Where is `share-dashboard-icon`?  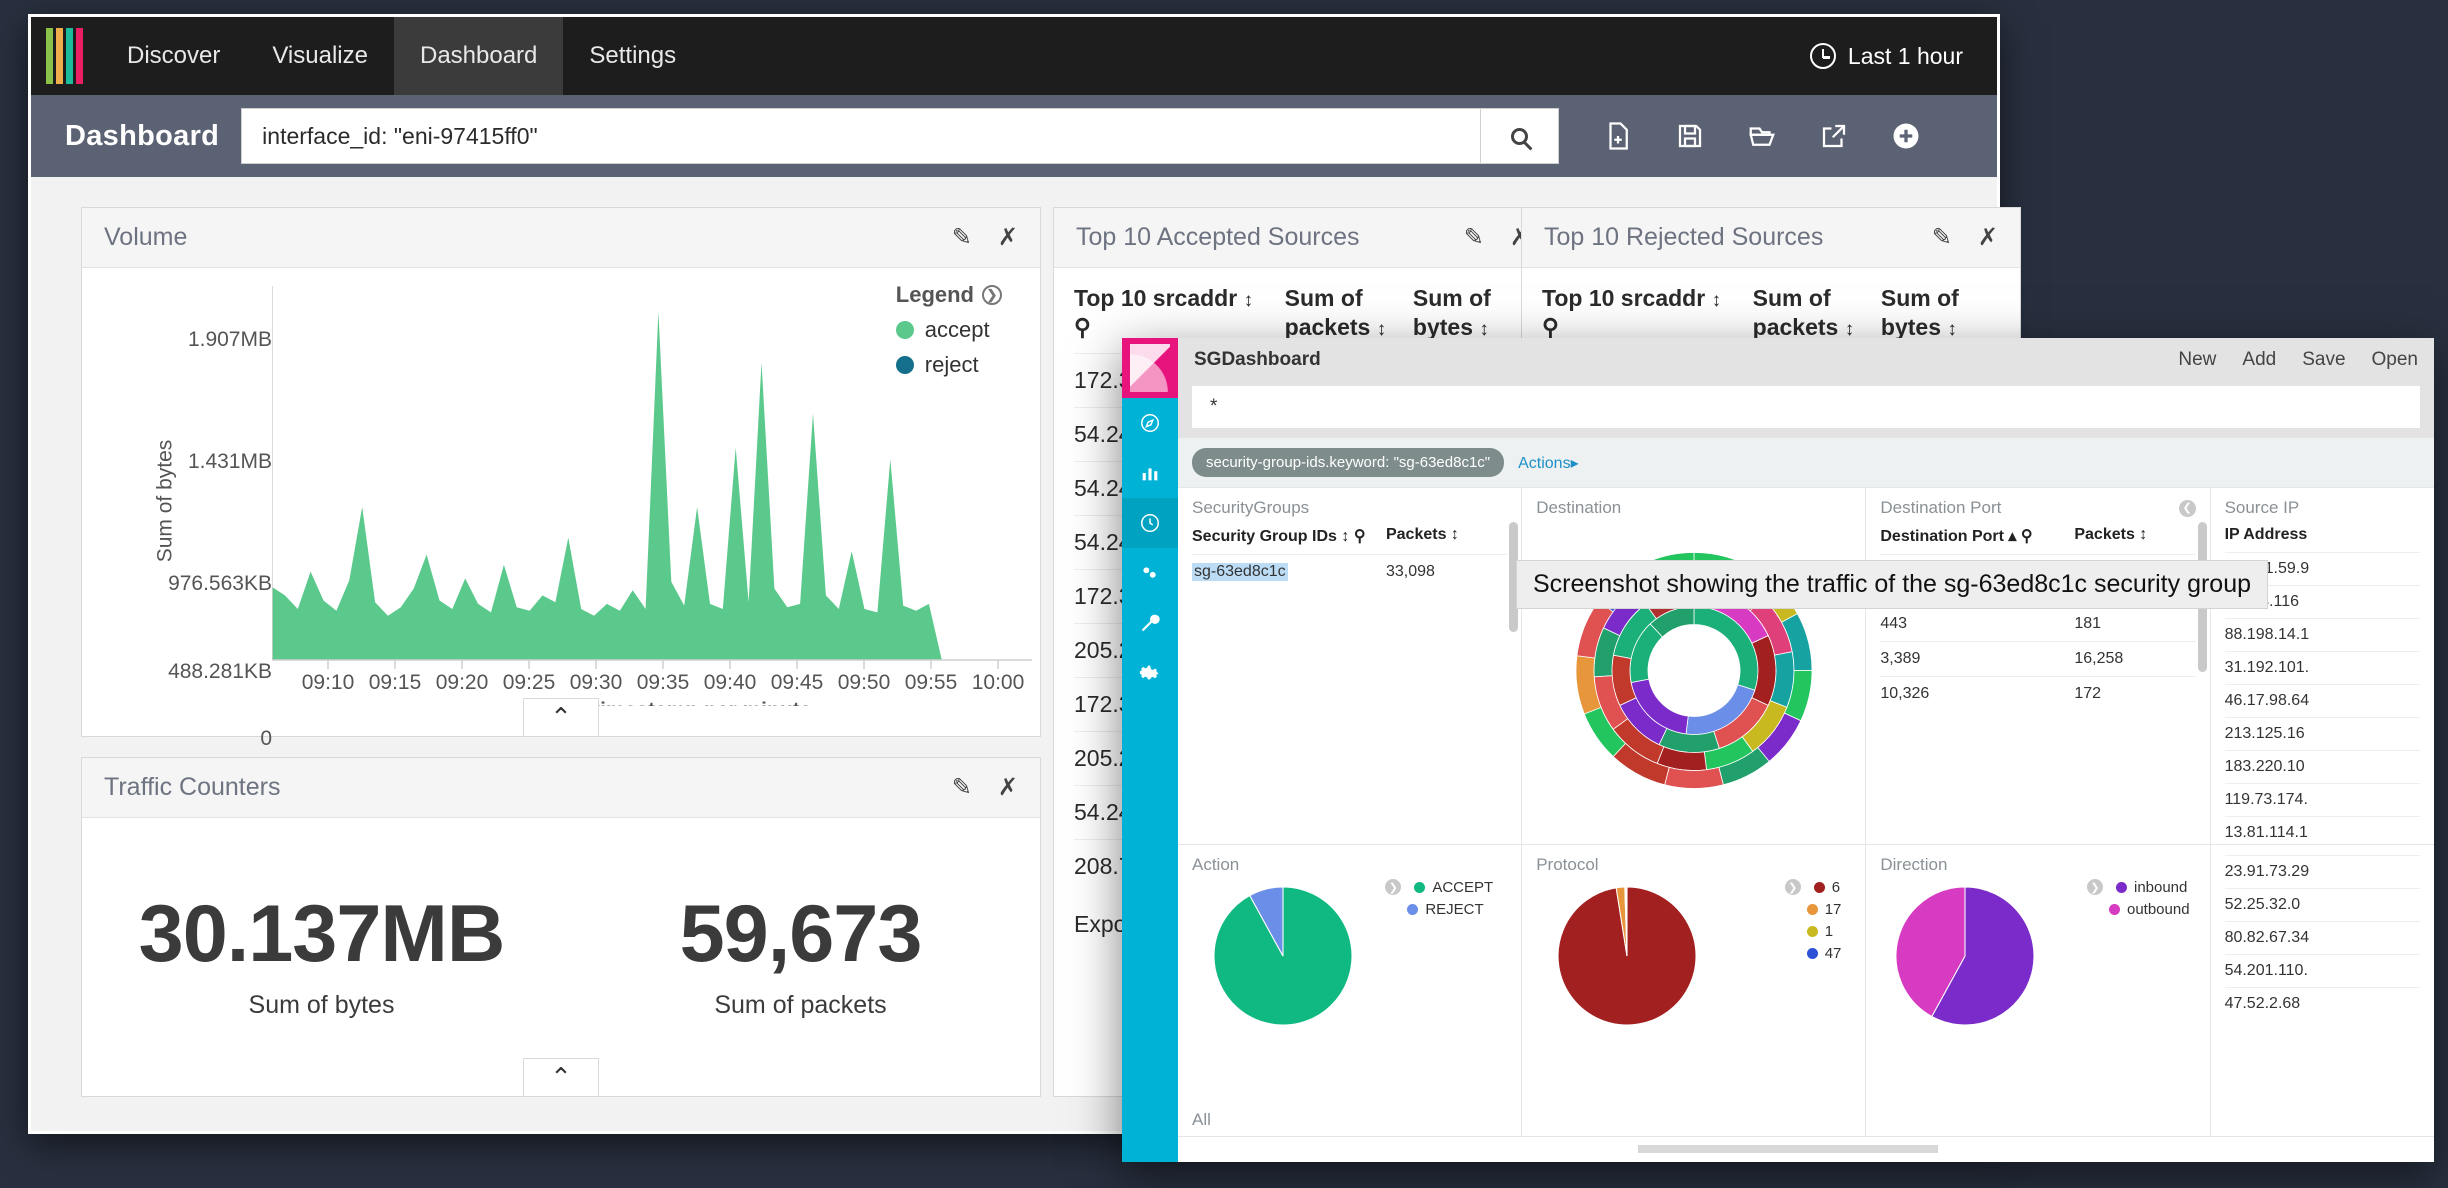 share-dashboard-icon is located at coordinates (1834, 136).